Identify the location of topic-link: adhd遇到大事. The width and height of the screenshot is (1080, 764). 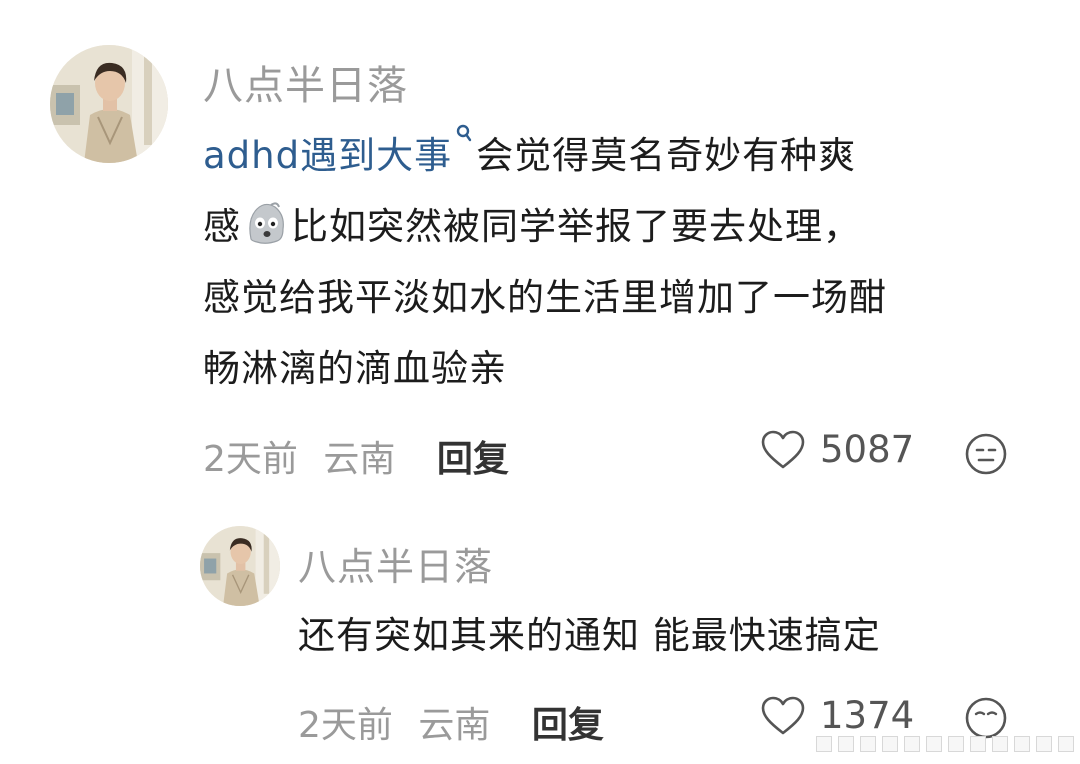
(339, 150).